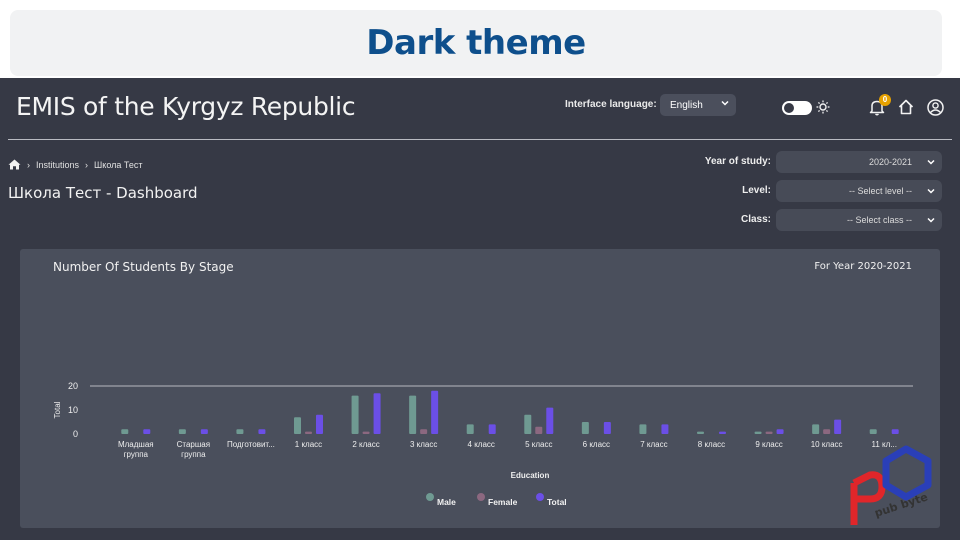 The height and width of the screenshot is (540, 960). Describe the element at coordinates (75, 434) in the screenshot. I see `y-tick-label: 0` at that location.